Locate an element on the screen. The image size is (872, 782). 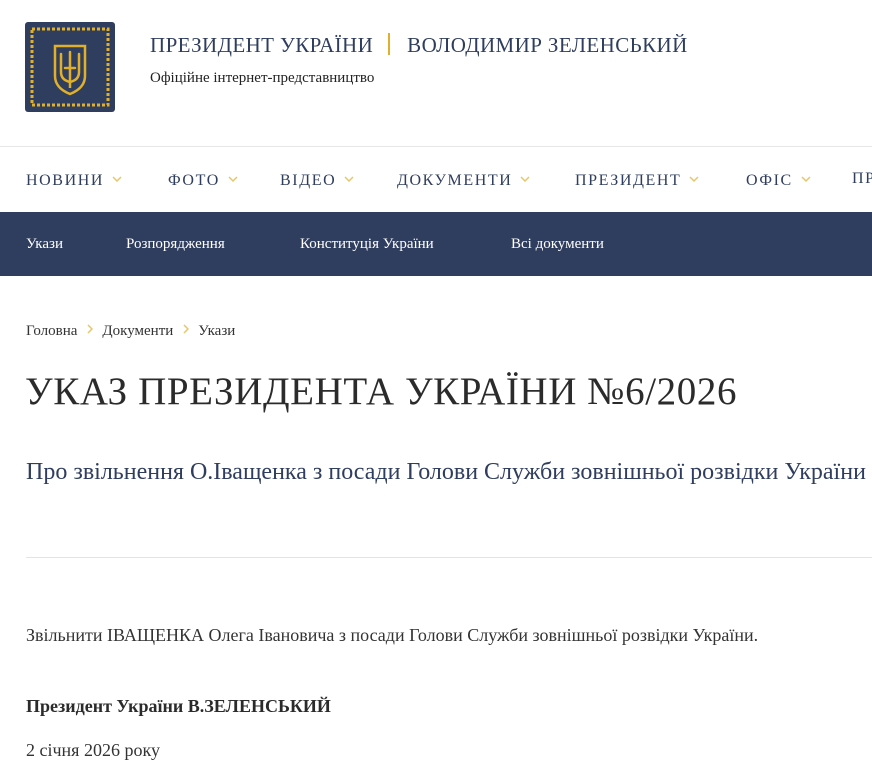
nav-item-label: ПР is located at coordinates (862, 178).